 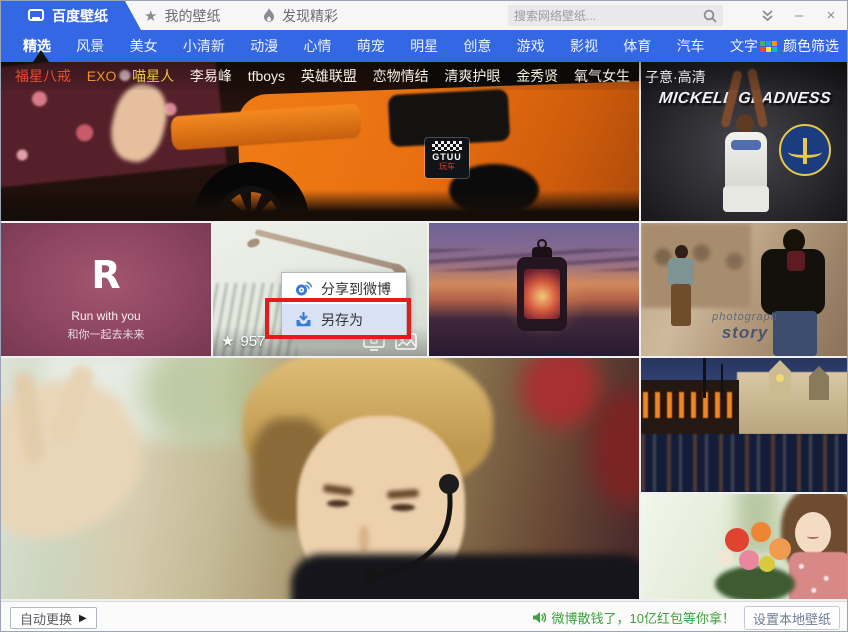 What do you see at coordinates (745, 124) in the screenshot?
I see `player-head` at bounding box center [745, 124].